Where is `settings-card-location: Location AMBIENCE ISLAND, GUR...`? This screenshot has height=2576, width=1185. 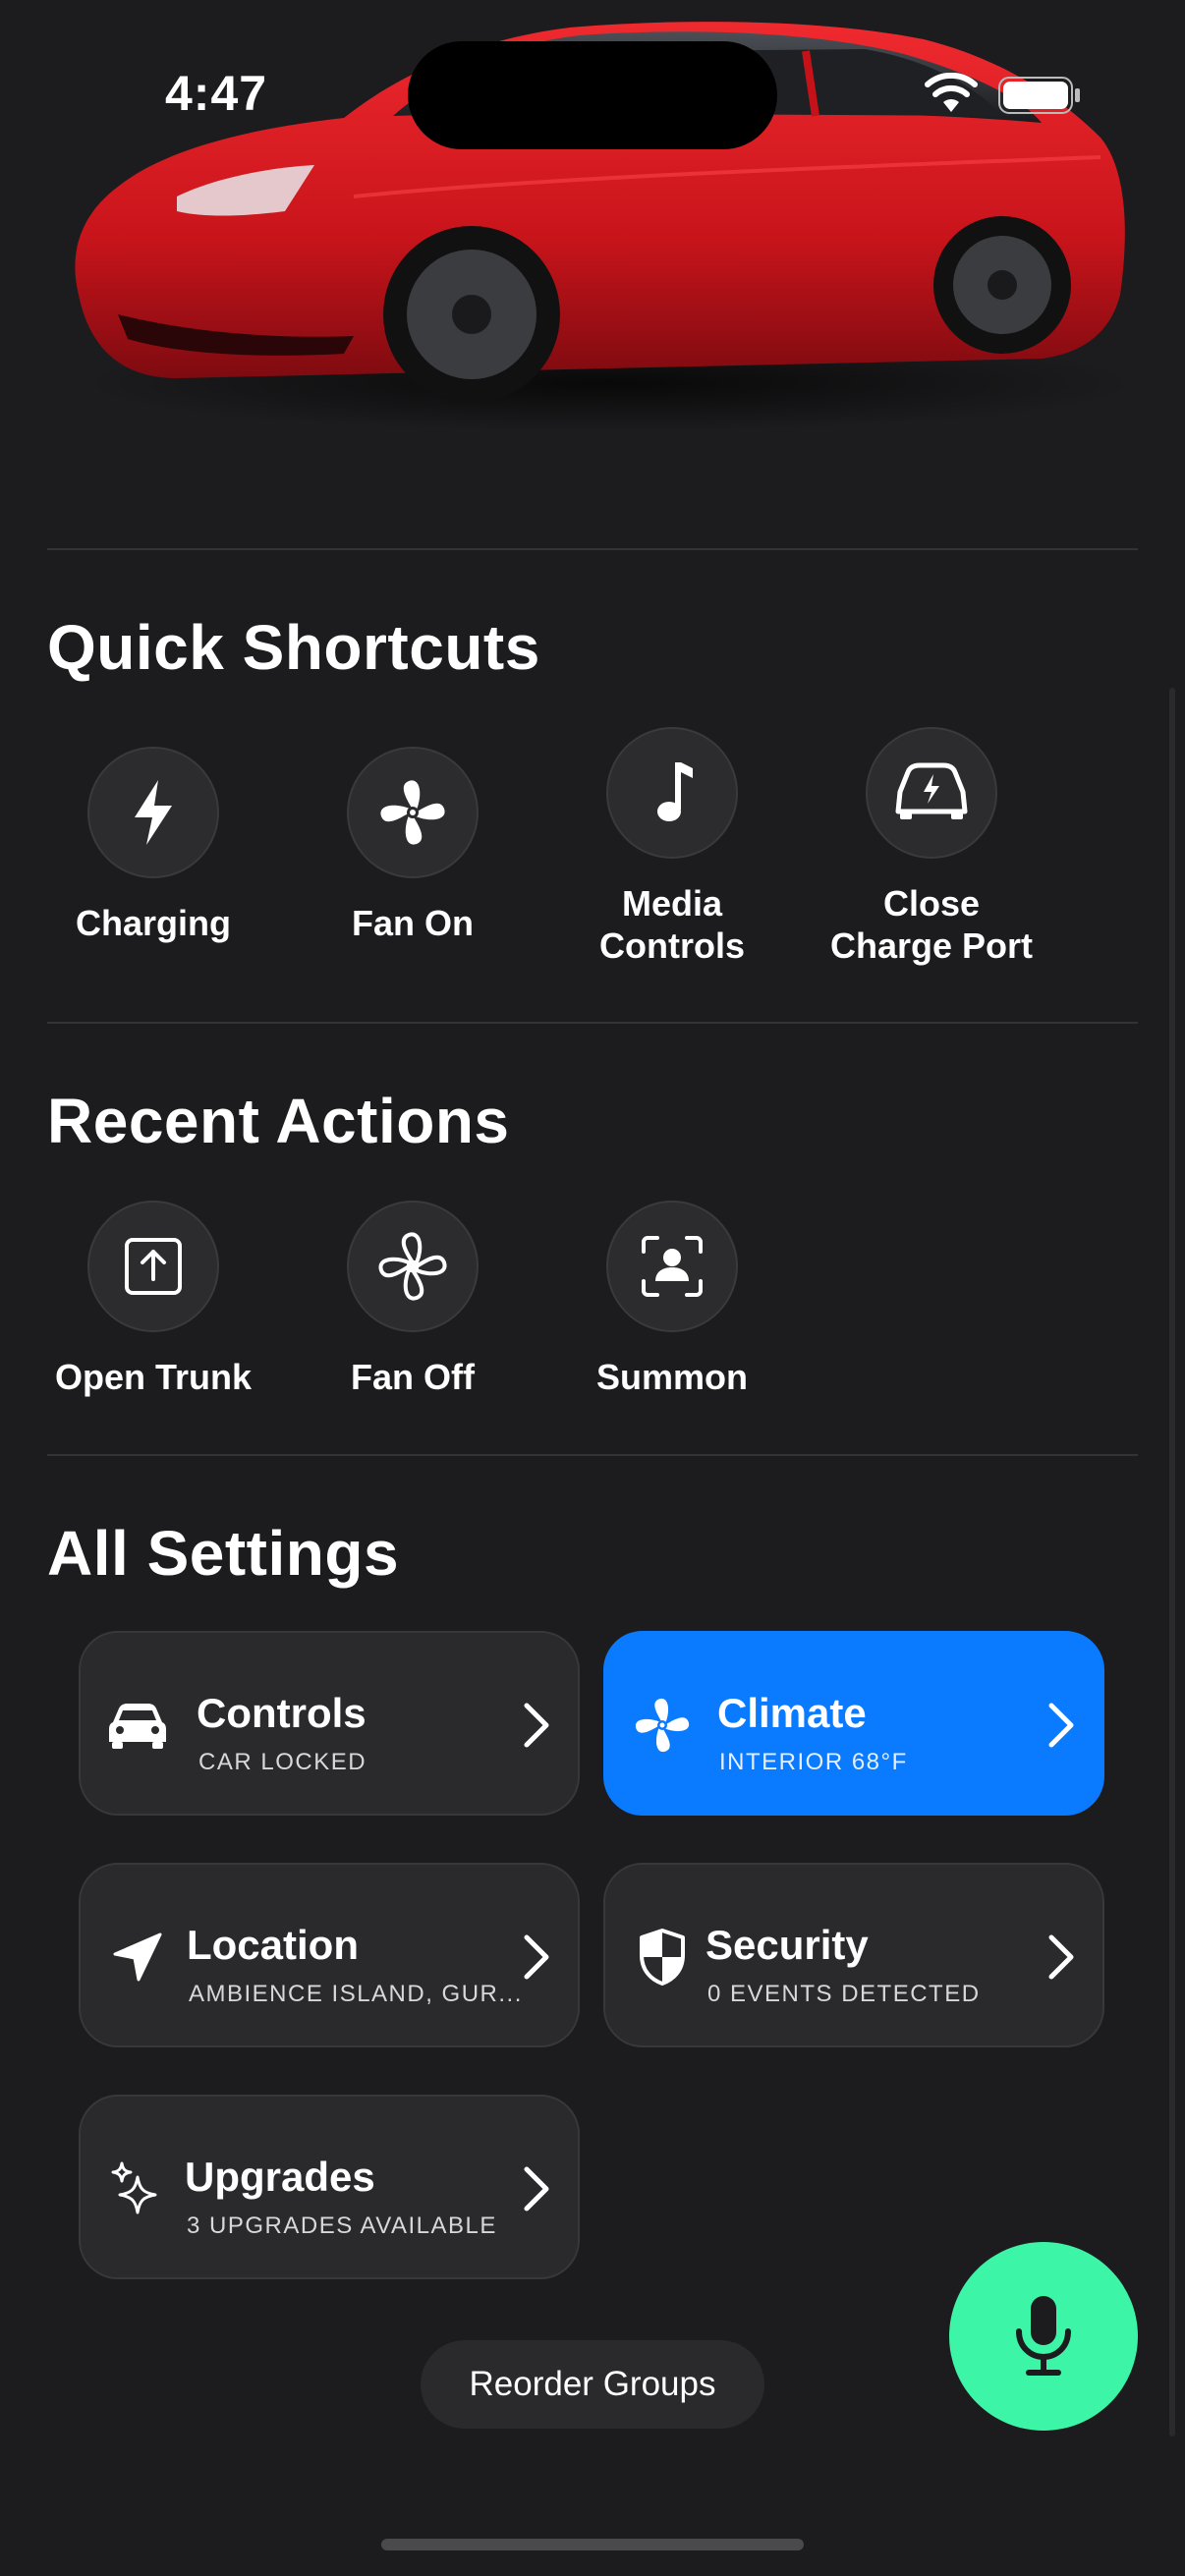
settings-card-location: Location AMBIENCE ISLAND, GUR... is located at coordinates (329, 1955).